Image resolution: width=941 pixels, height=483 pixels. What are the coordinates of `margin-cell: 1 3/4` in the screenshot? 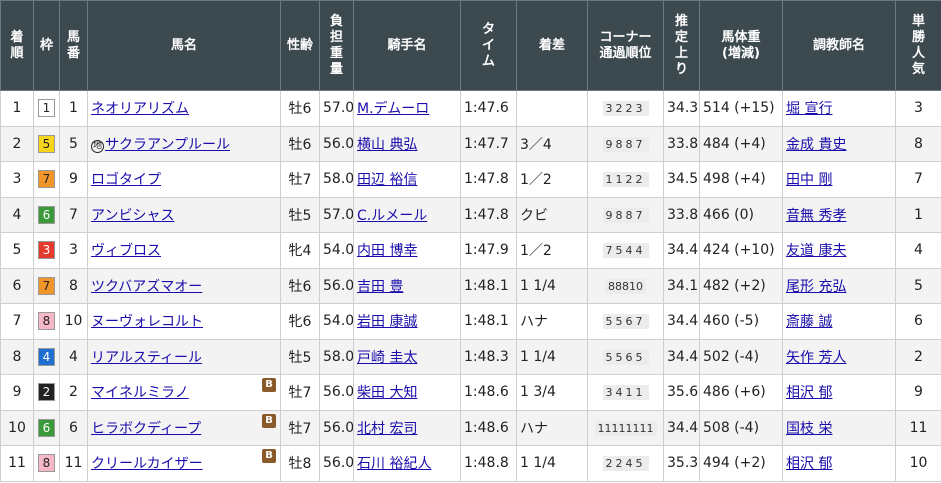 It's located at (552, 392).